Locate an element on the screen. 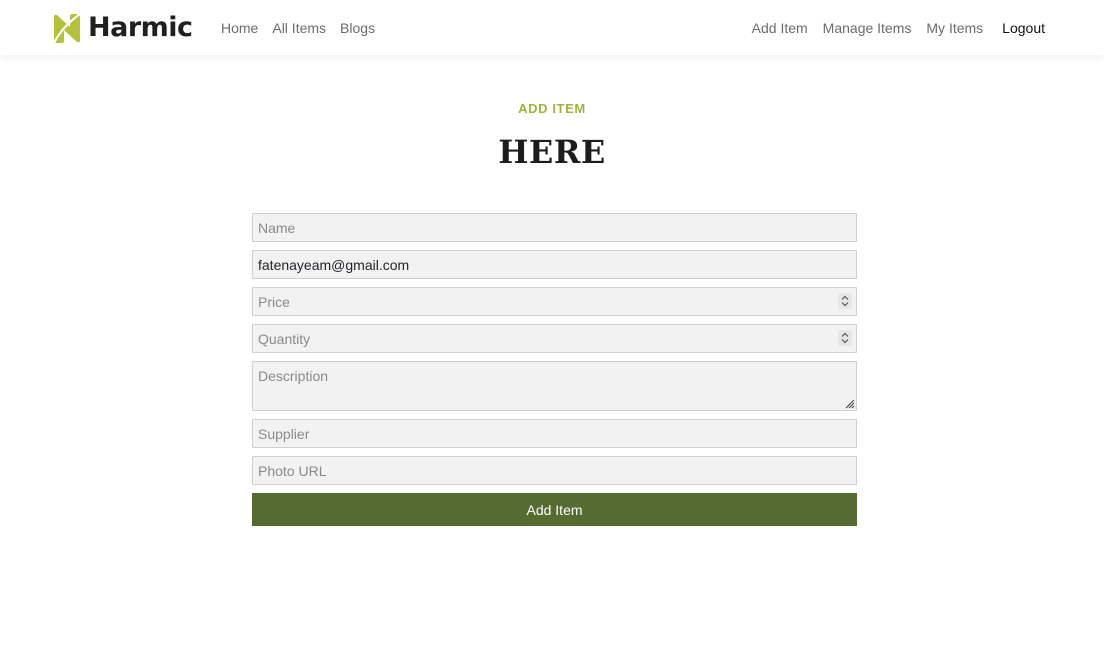  supplier-input is located at coordinates (554, 433).